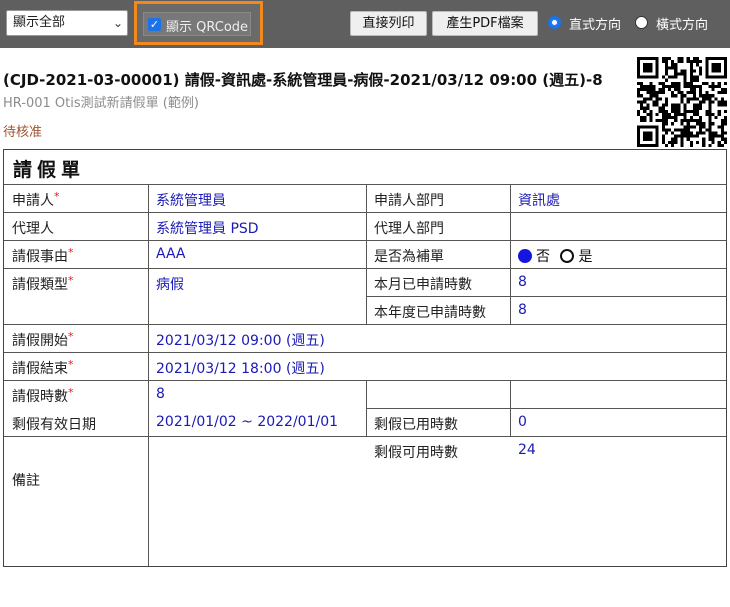 This screenshot has width=730, height=607. Describe the element at coordinates (682, 102) in the screenshot. I see `qrcode-image` at that location.